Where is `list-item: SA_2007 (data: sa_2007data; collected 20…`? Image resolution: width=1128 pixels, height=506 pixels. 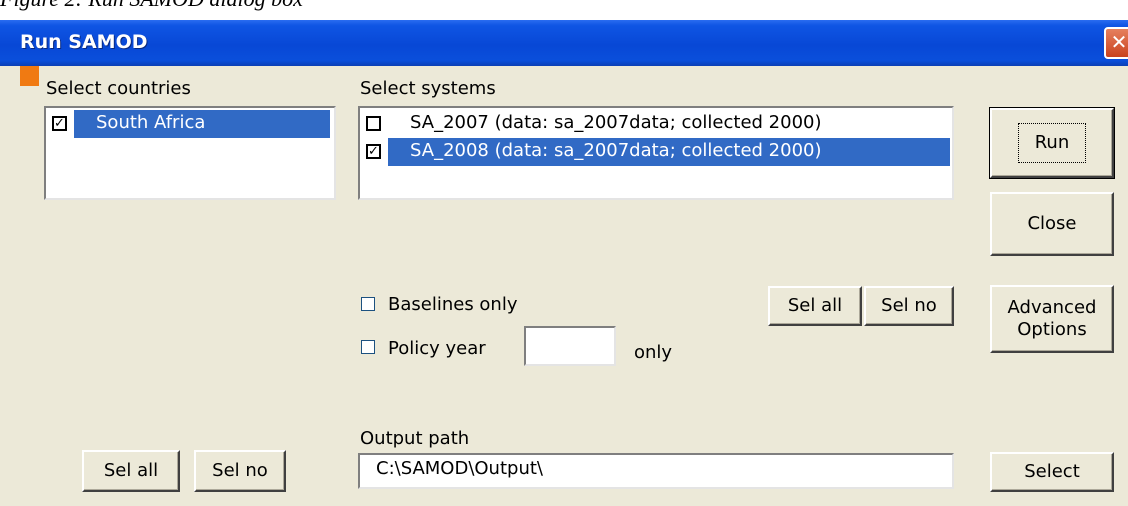 list-item: SA_2007 (data: sa_2007data; collected 20… is located at coordinates (657, 124).